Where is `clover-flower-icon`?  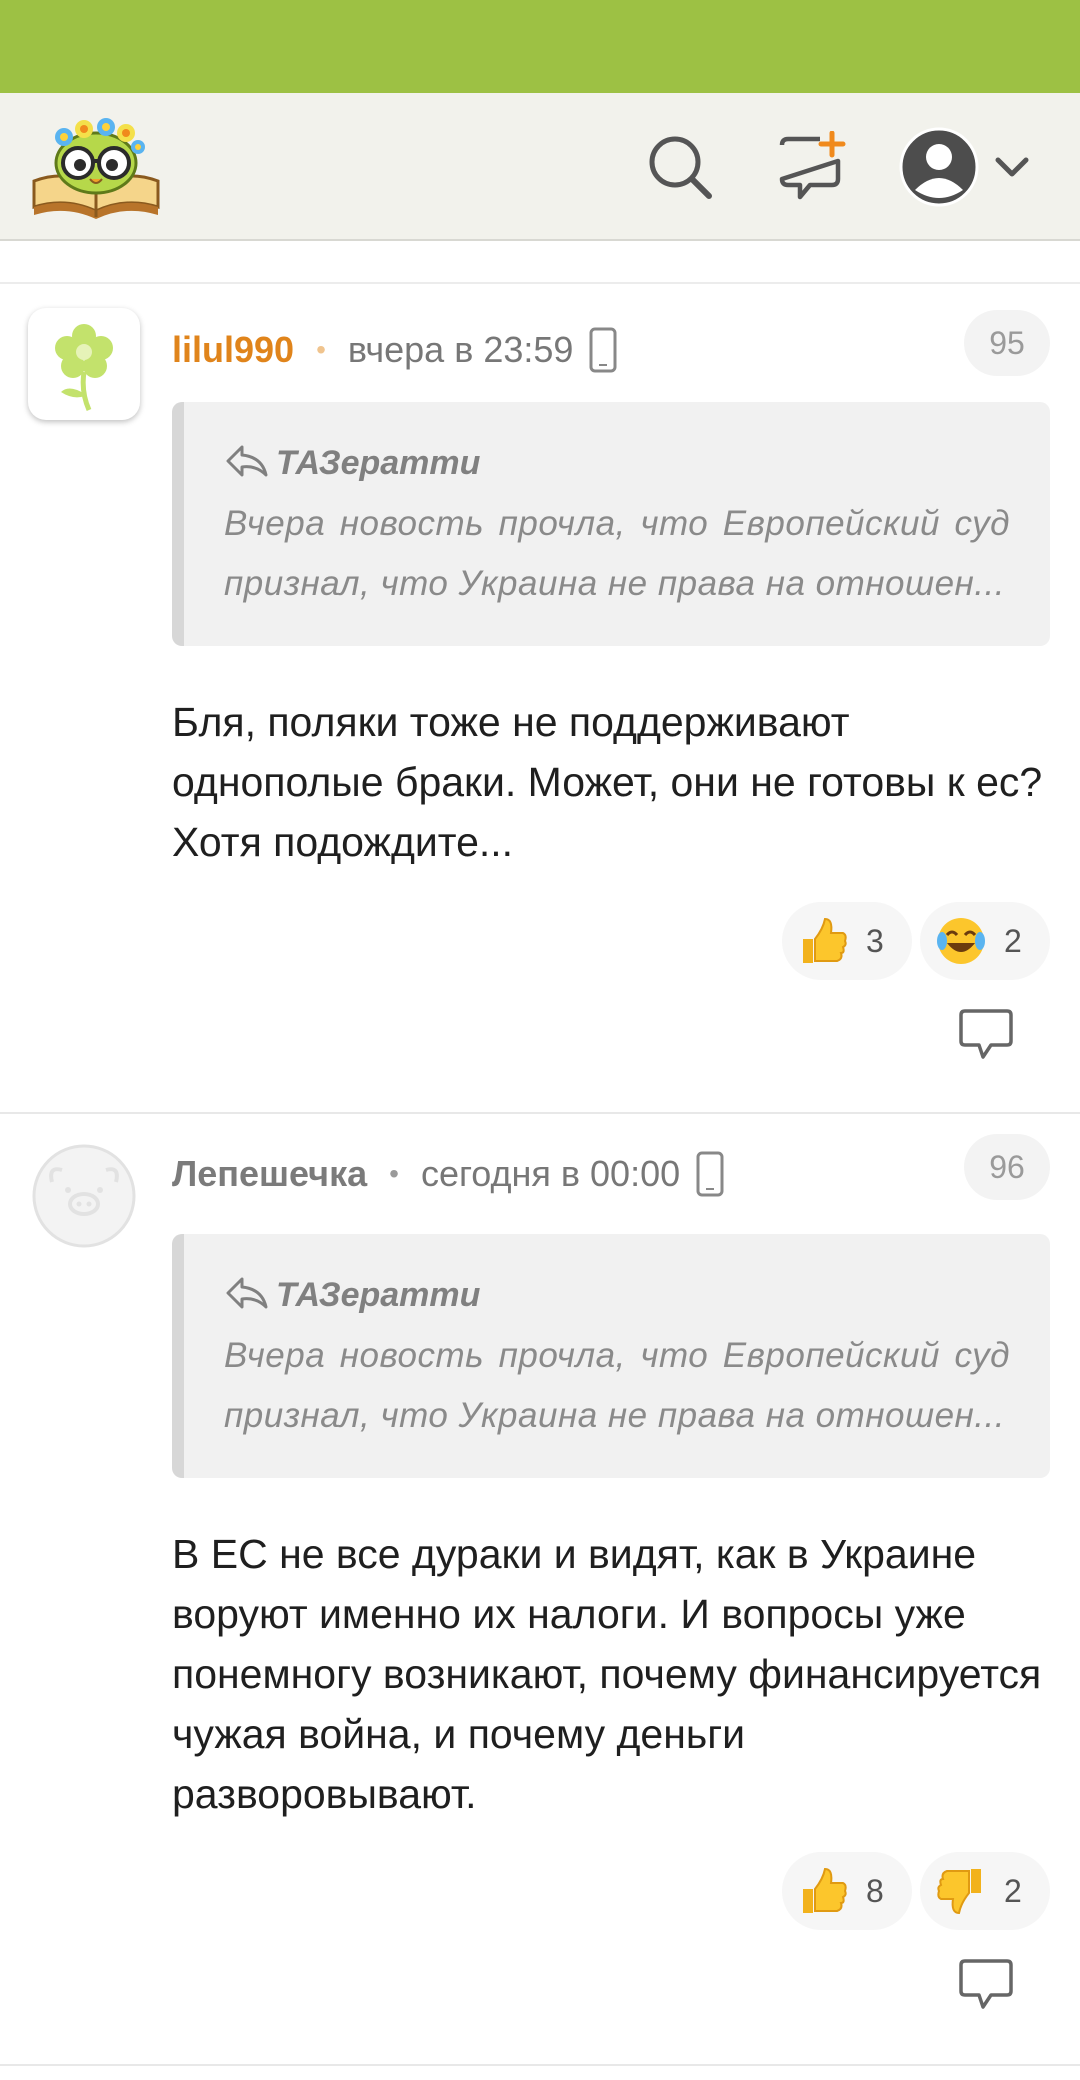
clover-flower-icon is located at coordinates (84, 368).